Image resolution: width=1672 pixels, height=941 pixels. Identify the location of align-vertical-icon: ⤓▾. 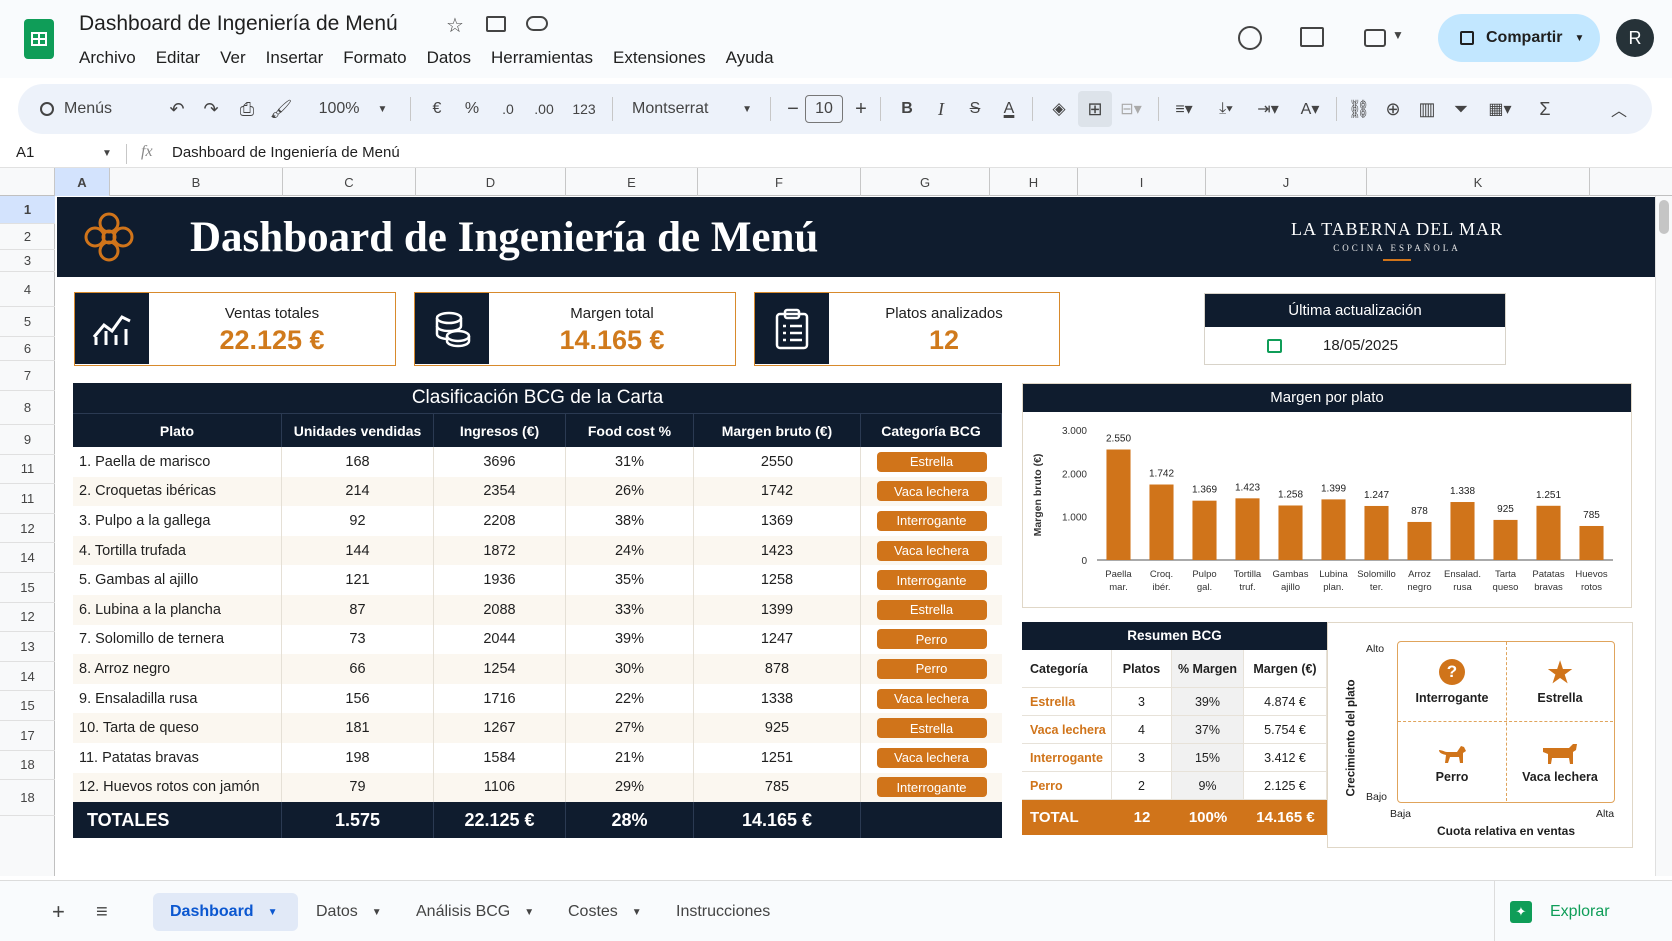
(1226, 109).